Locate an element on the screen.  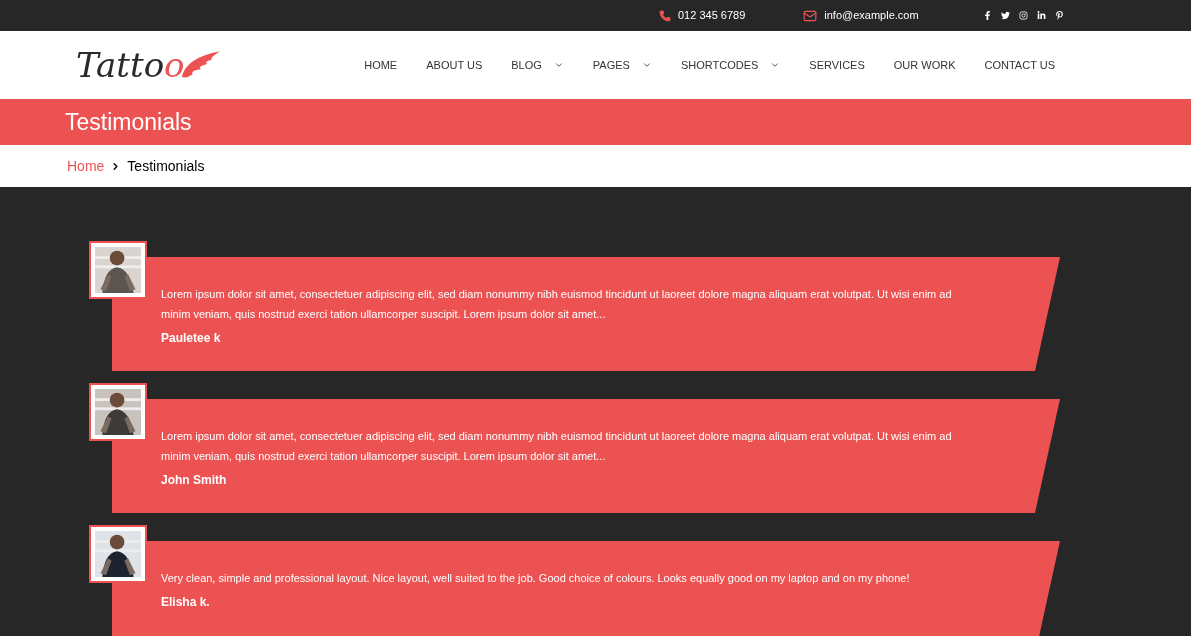
logo: Tattoo is located at coordinates (149, 65).